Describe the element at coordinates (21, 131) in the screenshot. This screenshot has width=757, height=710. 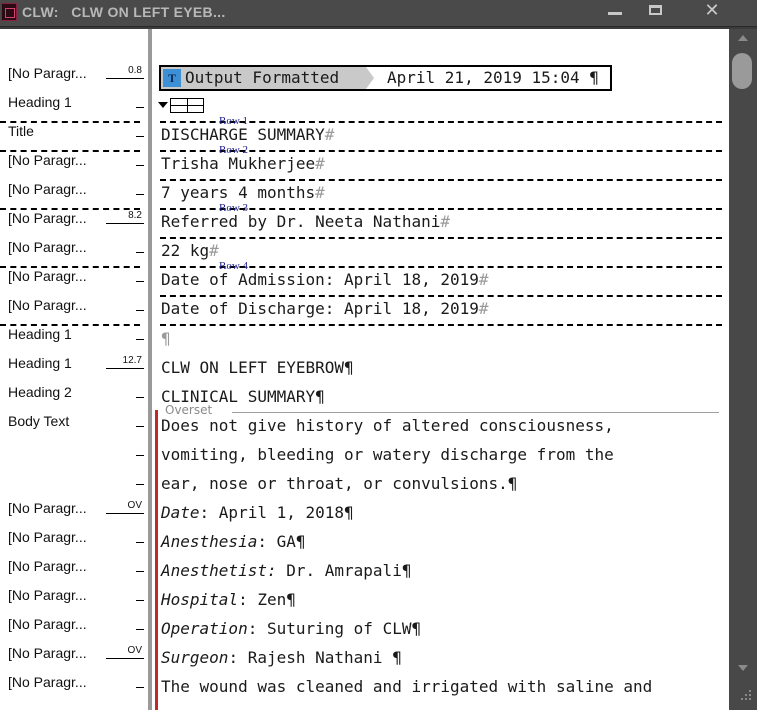
I see `paragraph-style-name: Title` at that location.